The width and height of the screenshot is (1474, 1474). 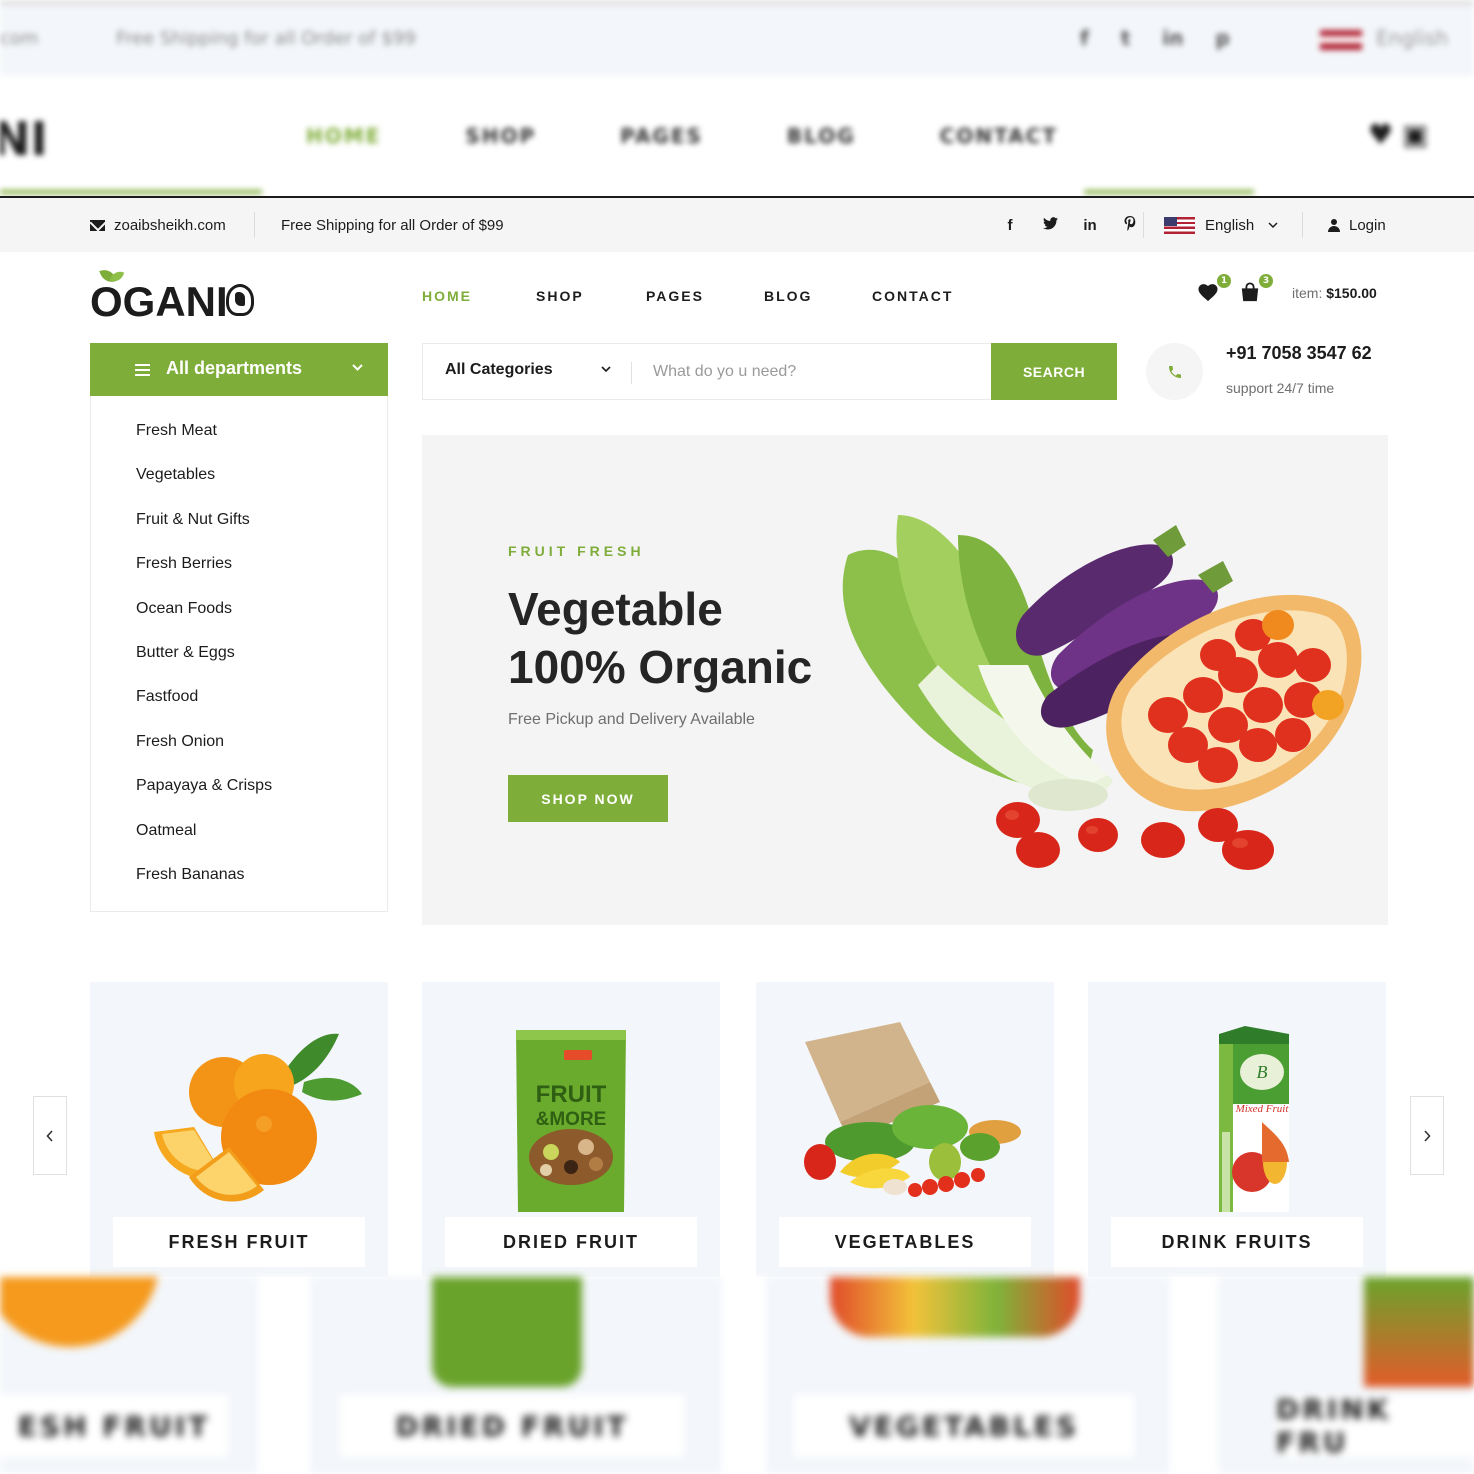 I want to click on department-item: Fresh Meat, so click(x=239, y=431).